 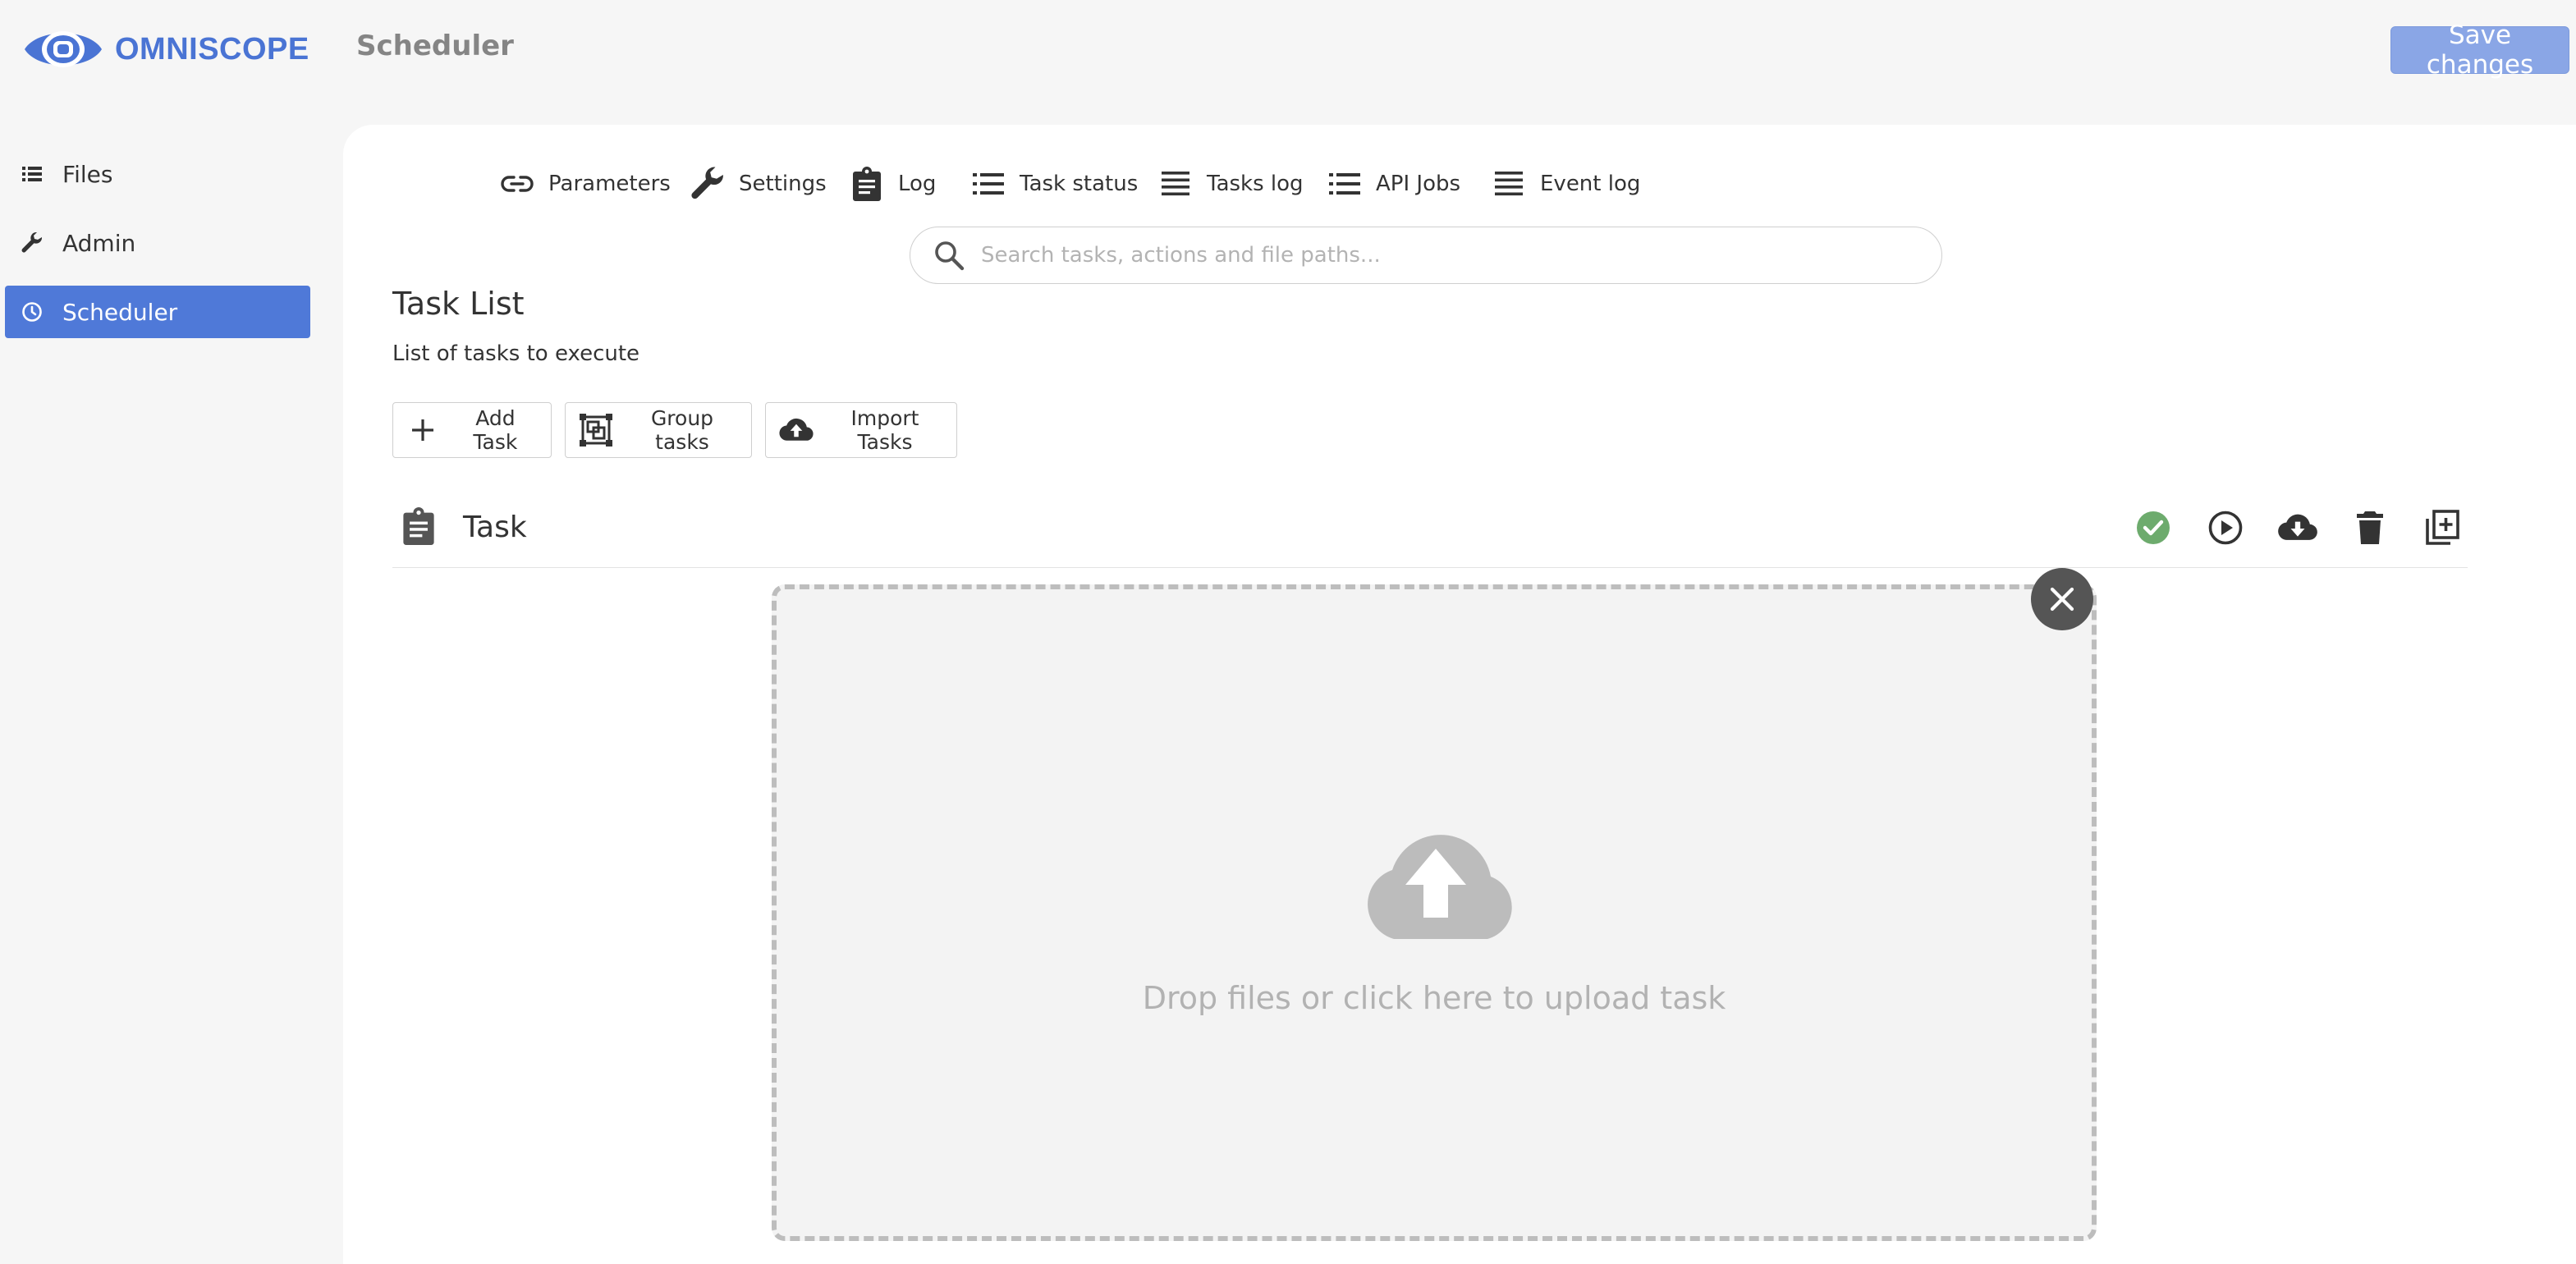 I want to click on tab-label: Parameters, so click(x=610, y=184).